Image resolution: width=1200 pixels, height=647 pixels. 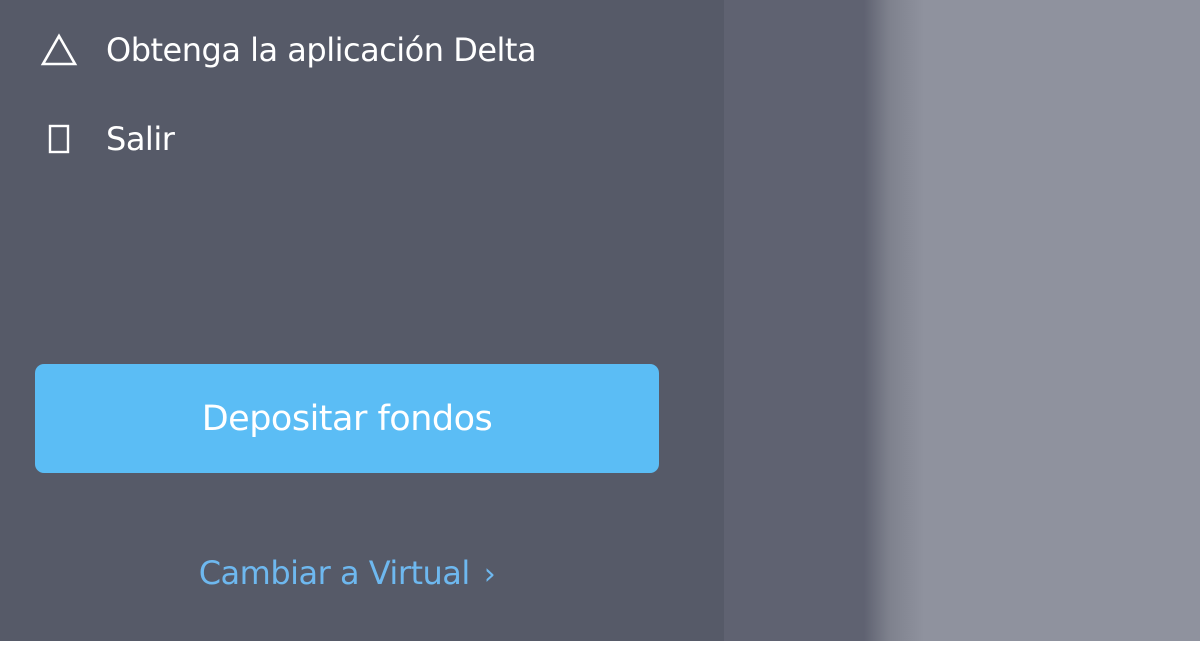 What do you see at coordinates (334, 573) in the screenshot?
I see `switch-to-virtual-label: Cambiar a Virtual` at bounding box center [334, 573].